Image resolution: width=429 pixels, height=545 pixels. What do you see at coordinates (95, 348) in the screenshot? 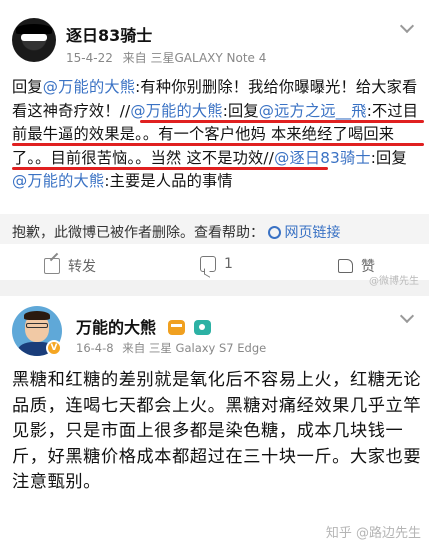
I see `post-date: 16-4-8` at bounding box center [95, 348].